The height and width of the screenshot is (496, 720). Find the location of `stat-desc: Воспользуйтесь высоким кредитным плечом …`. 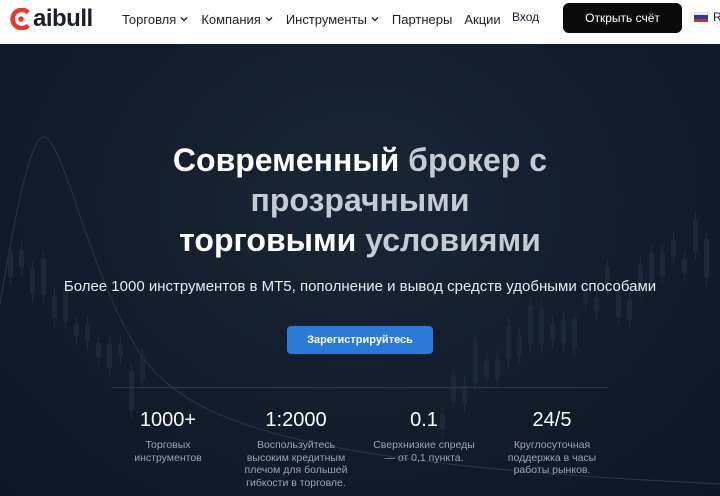

stat-desc: Воспользуйтесь высоким кредитным плечом … is located at coordinates (296, 464).